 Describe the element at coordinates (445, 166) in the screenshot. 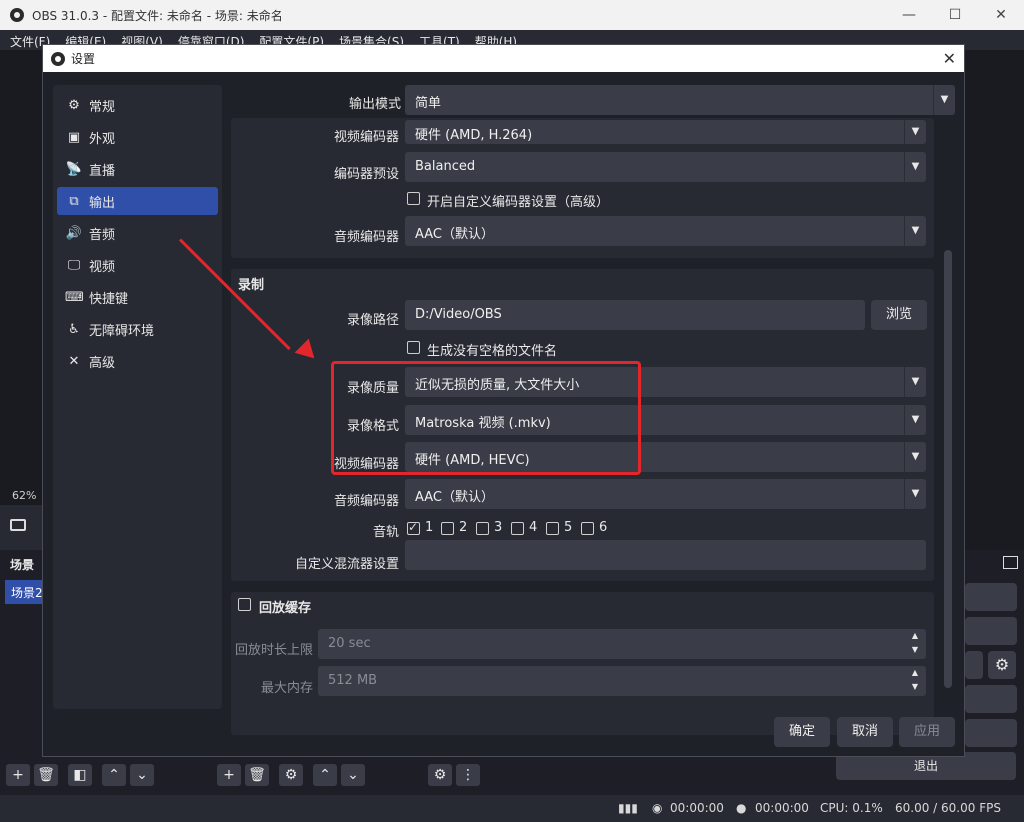

I see `encoder-preset-value: Balanced` at that location.